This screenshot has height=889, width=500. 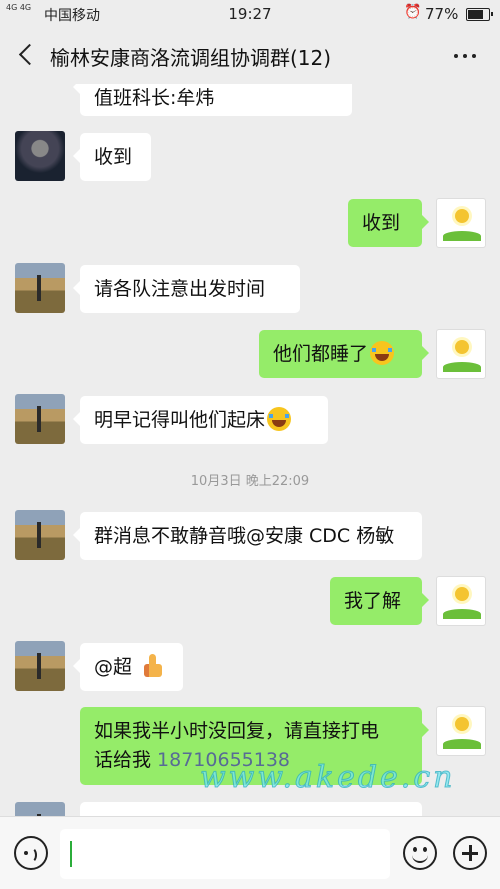 I want to click on message-bubble: 群消息不敢静音哦@安康 CDC 杨敏, so click(x=247, y=536).